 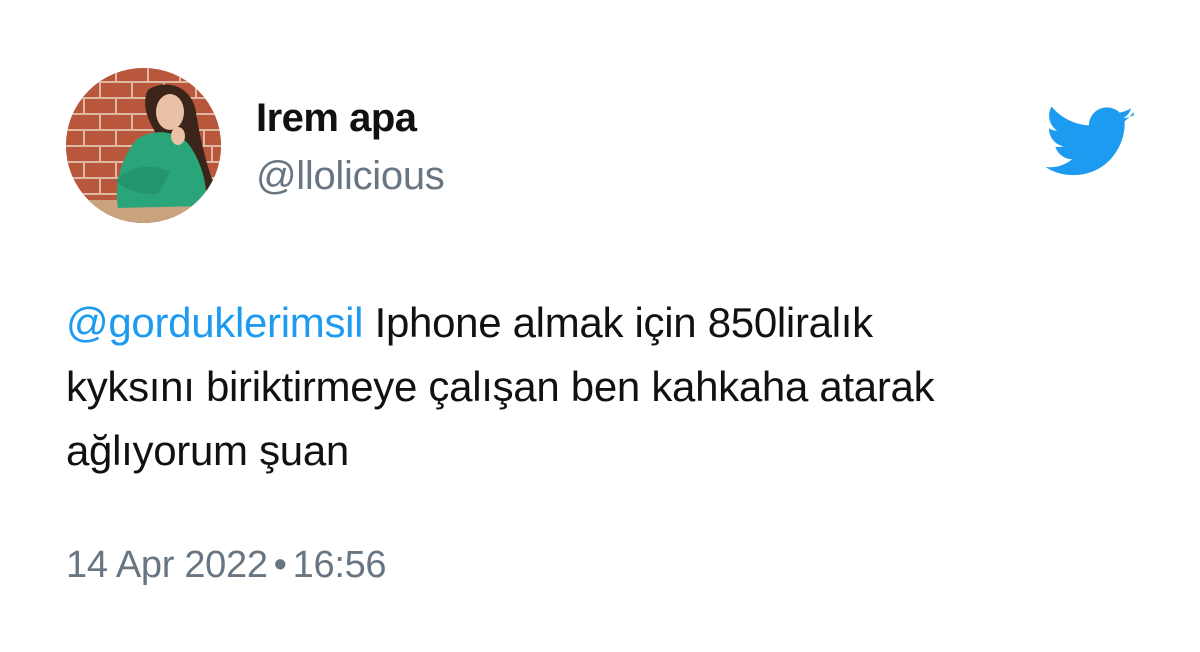 I want to click on tweet-text-line-3: ağlıyorum şuan, so click(x=207, y=450).